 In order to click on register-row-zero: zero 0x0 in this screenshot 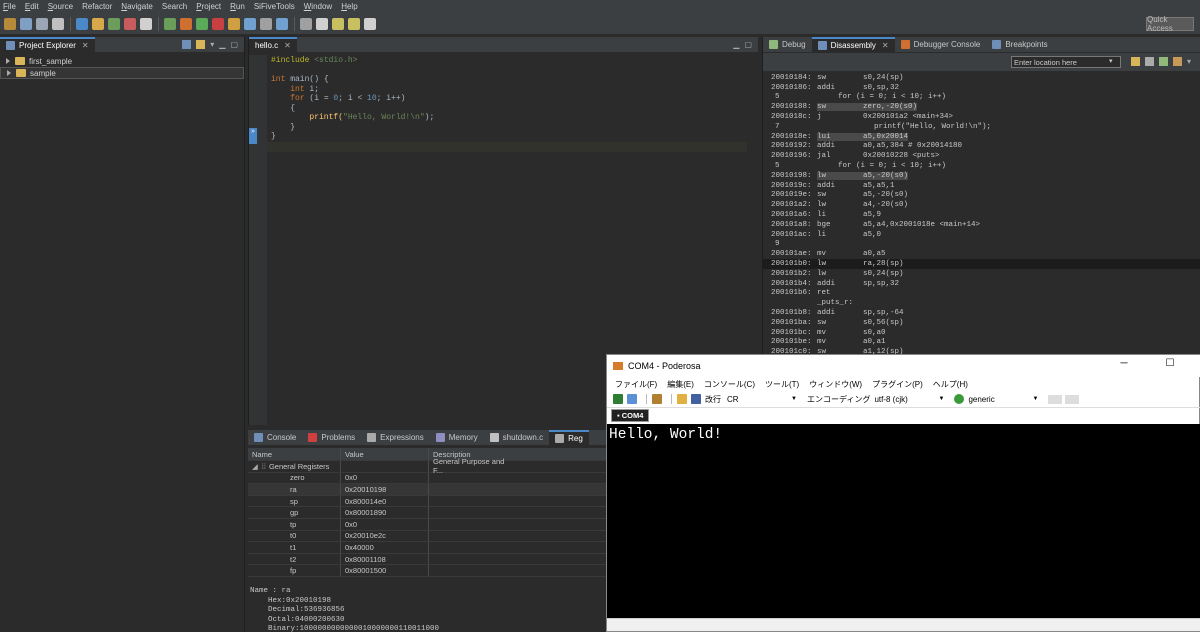, I will do `click(427, 478)`.